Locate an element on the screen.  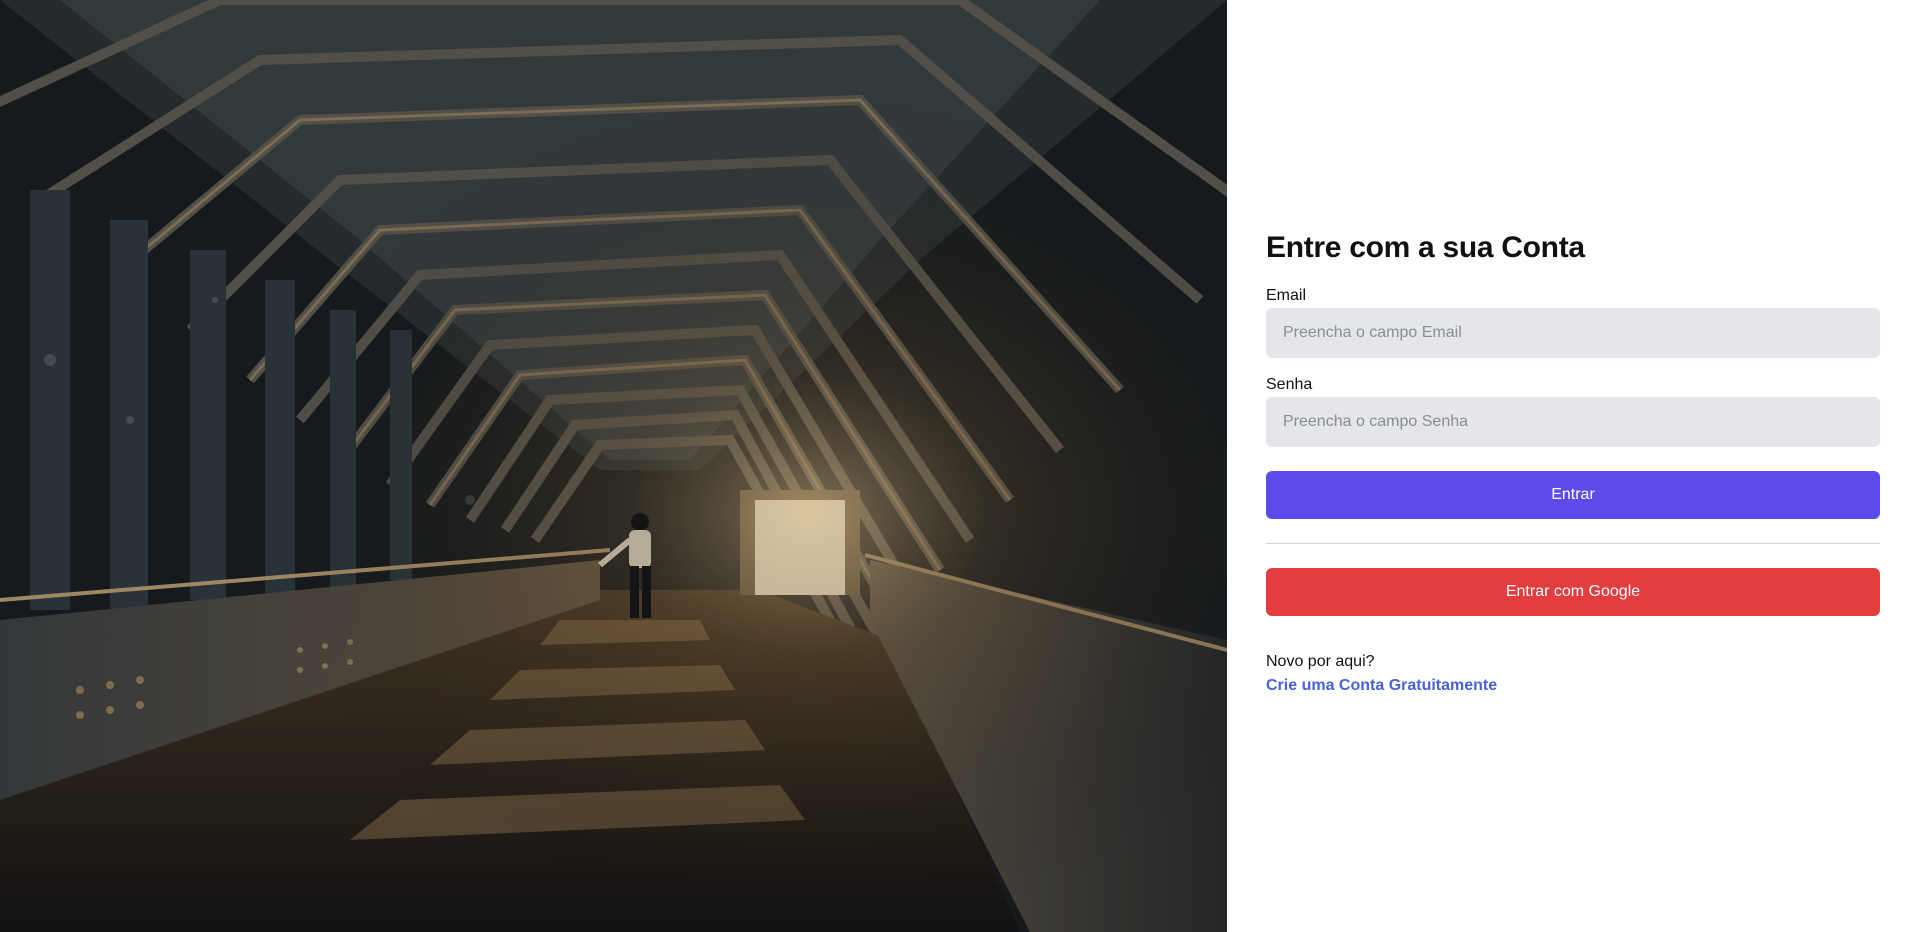
divider is located at coordinates (1573, 543).